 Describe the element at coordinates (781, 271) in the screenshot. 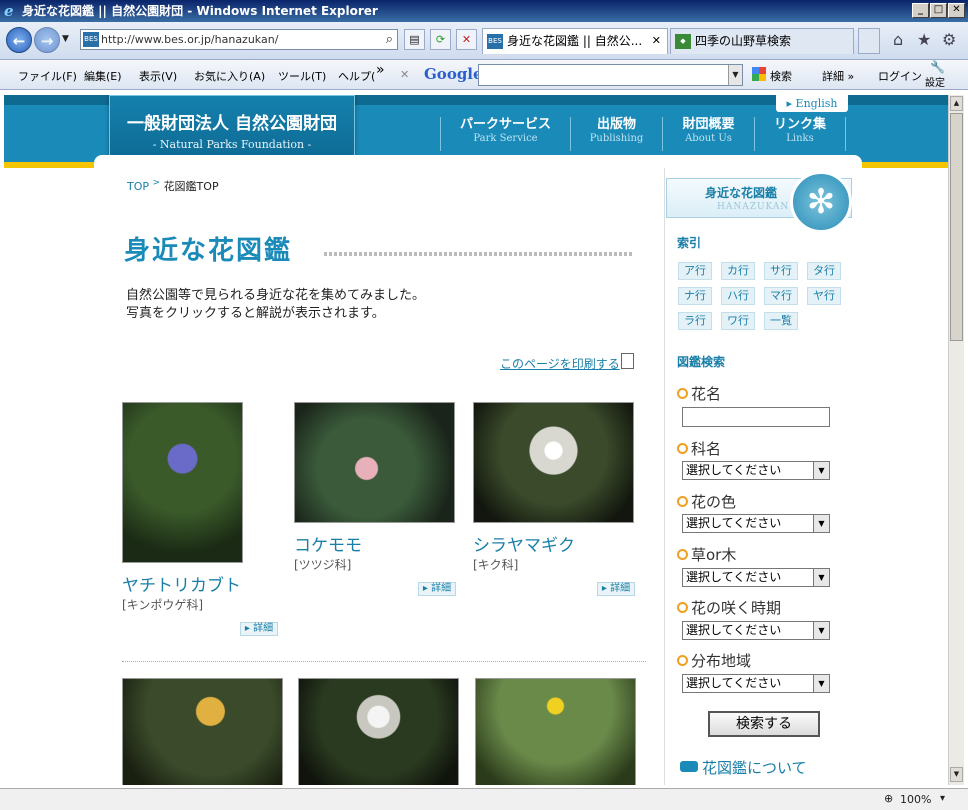

I see `index-sa: サ行` at that location.